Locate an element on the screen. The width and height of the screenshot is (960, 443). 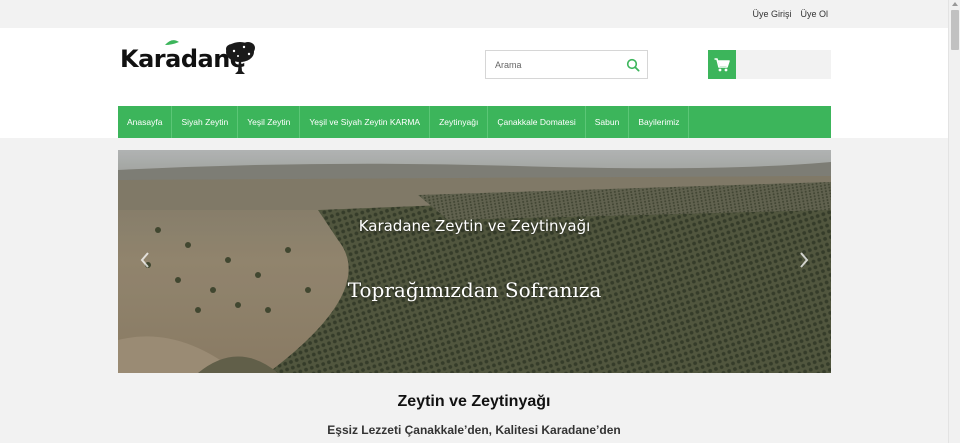
nav-item-sabun: Sabun is located at coordinates (608, 122).